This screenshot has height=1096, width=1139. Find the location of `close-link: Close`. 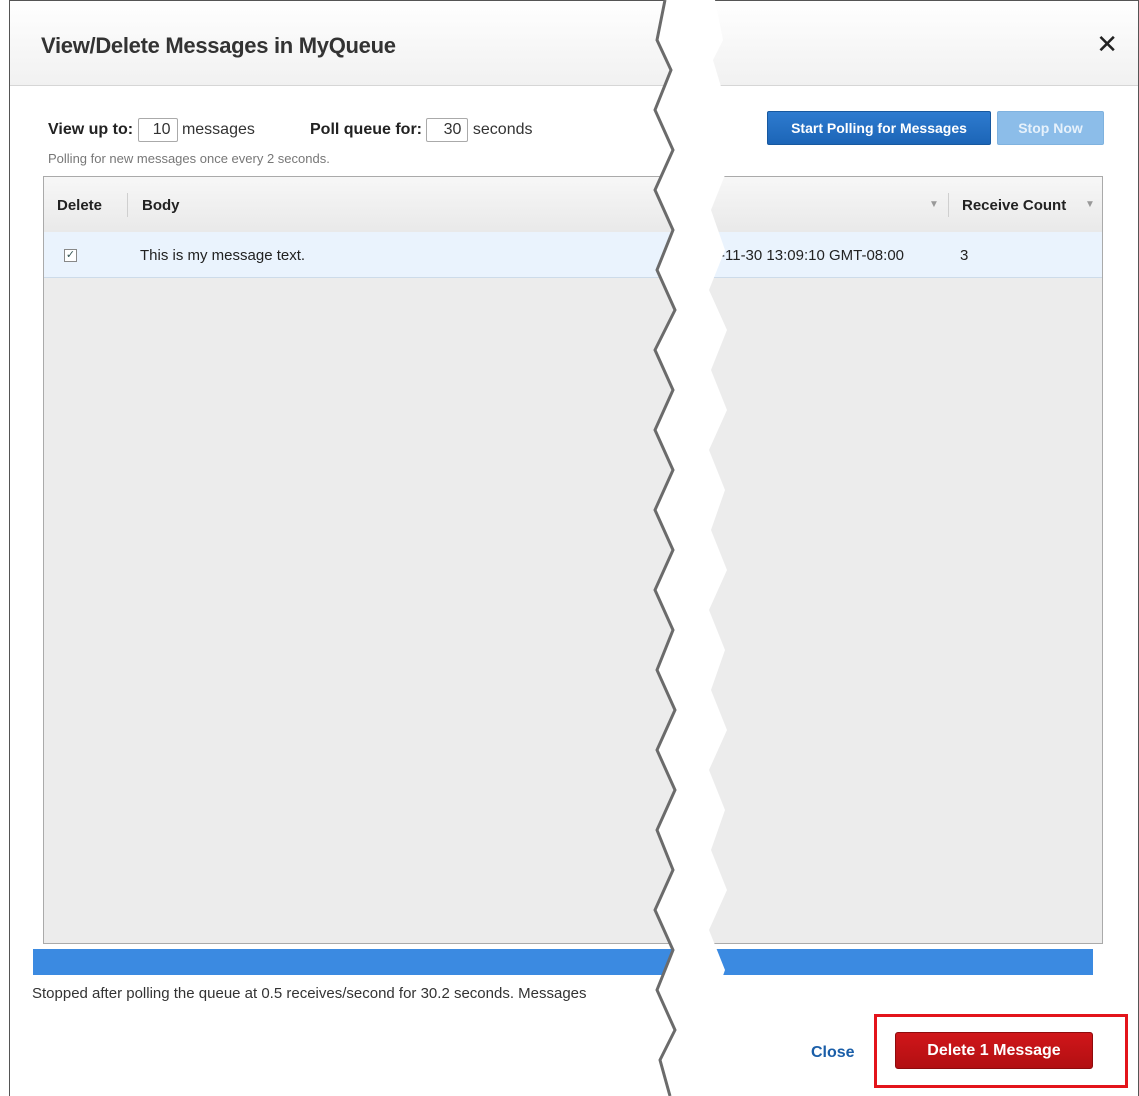

close-link: Close is located at coordinates (833, 1053).